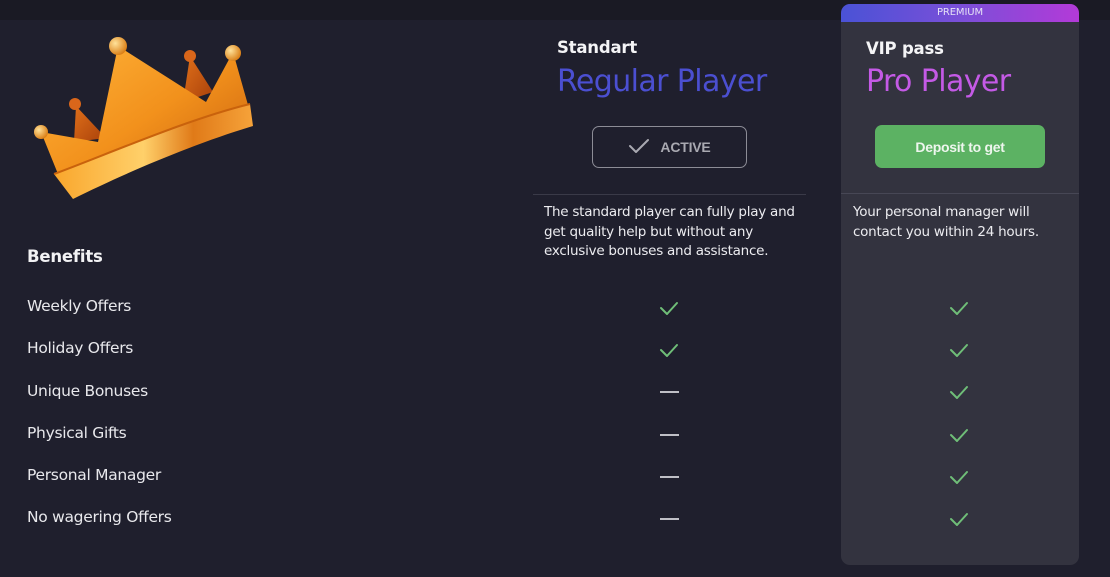 This screenshot has width=1110, height=577. Describe the element at coordinates (960, 146) in the screenshot. I see `deposit-button: Deposit to get` at that location.